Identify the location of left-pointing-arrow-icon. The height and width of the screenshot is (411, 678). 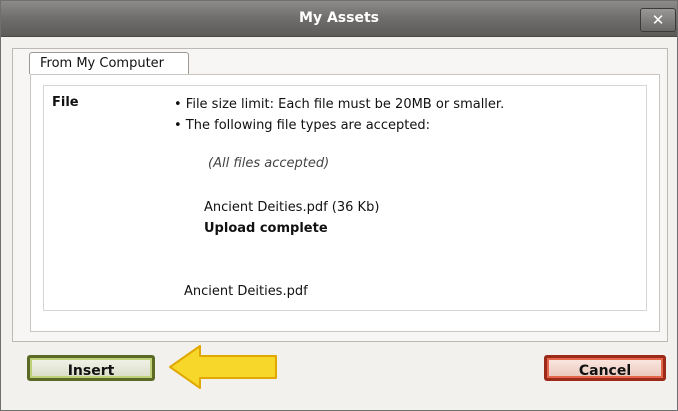
(223, 367).